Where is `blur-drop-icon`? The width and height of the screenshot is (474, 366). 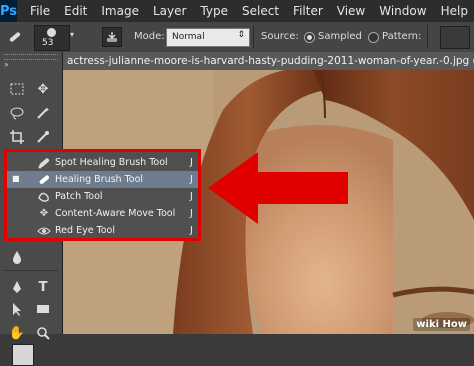 blur-drop-icon is located at coordinates (17, 257).